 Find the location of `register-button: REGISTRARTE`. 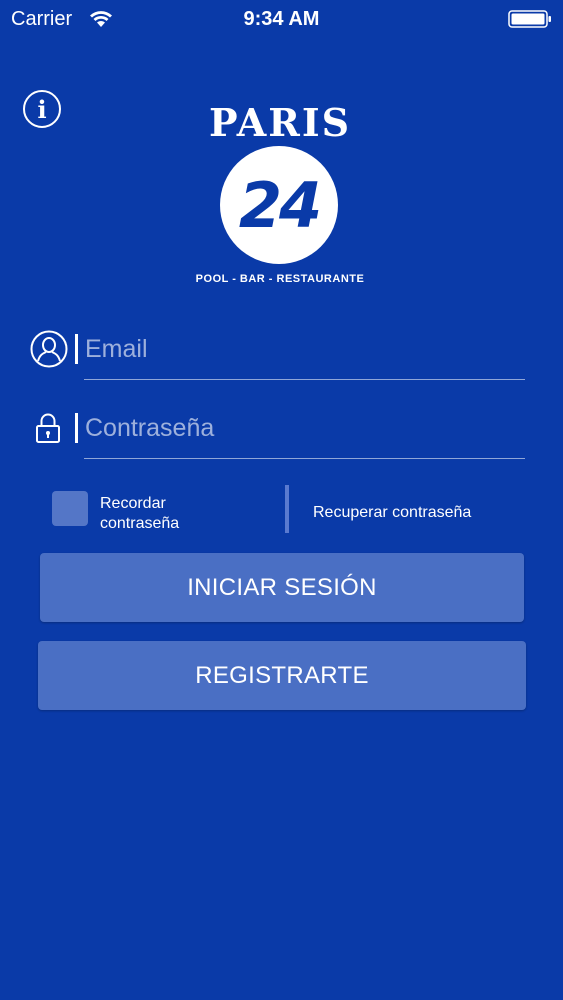

register-button: REGISTRARTE is located at coordinates (282, 675).